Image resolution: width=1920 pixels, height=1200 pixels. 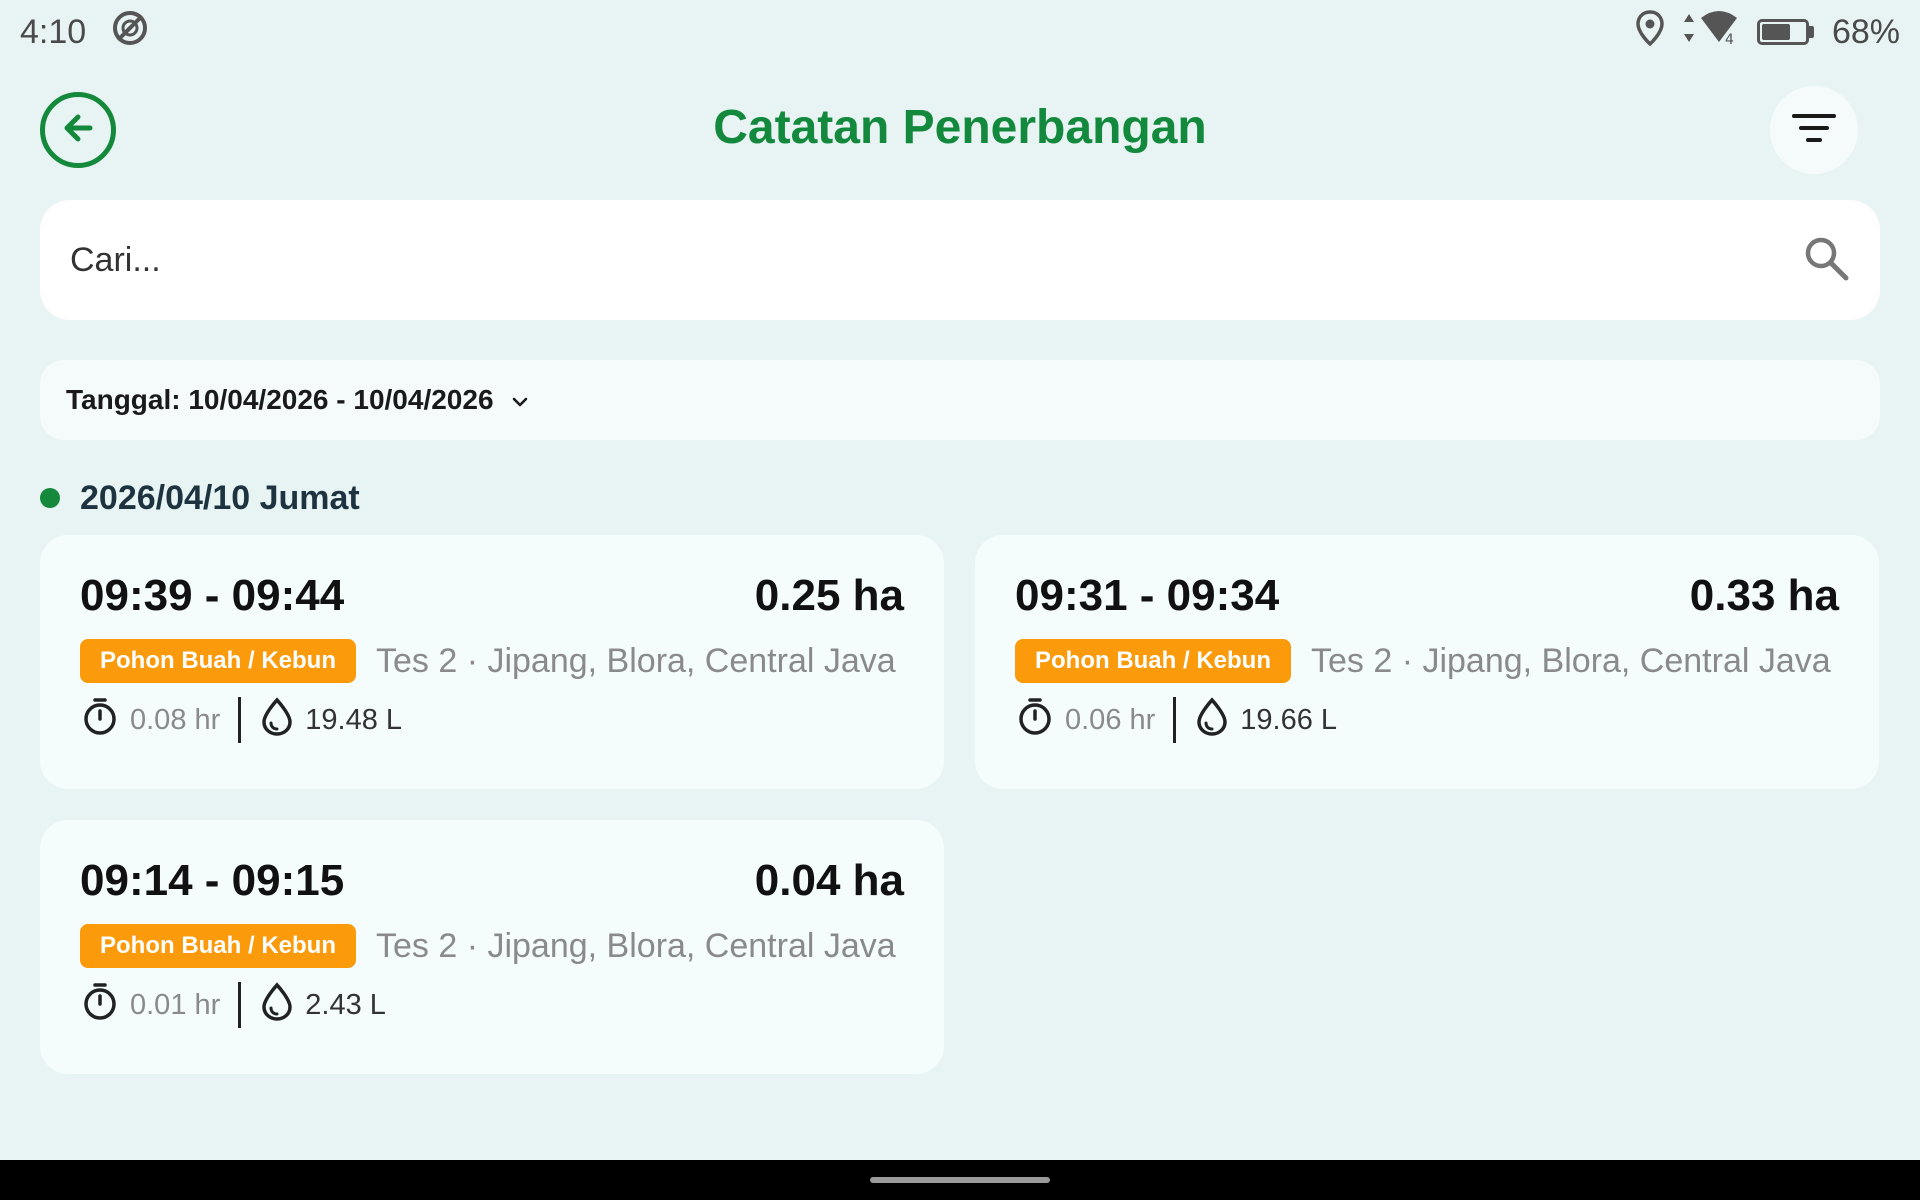 I want to click on battery-body, so click(x=1782, y=32).